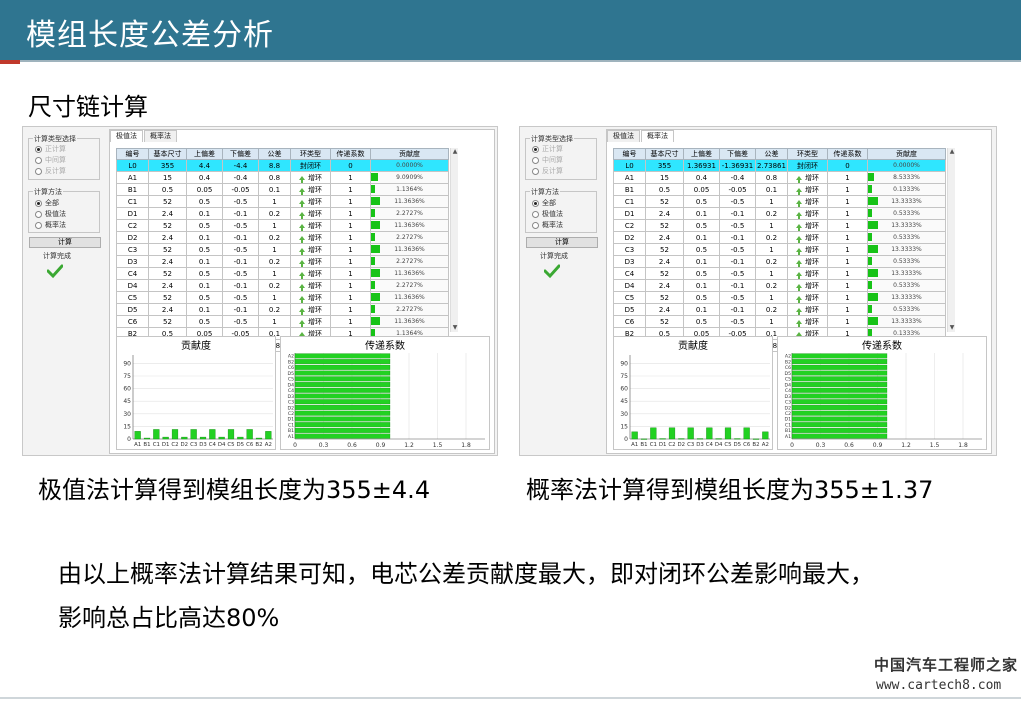 The image size is (1021, 703). I want to click on calc-method-group: 计算方法 全部 极值法 概率法, so click(561, 210).